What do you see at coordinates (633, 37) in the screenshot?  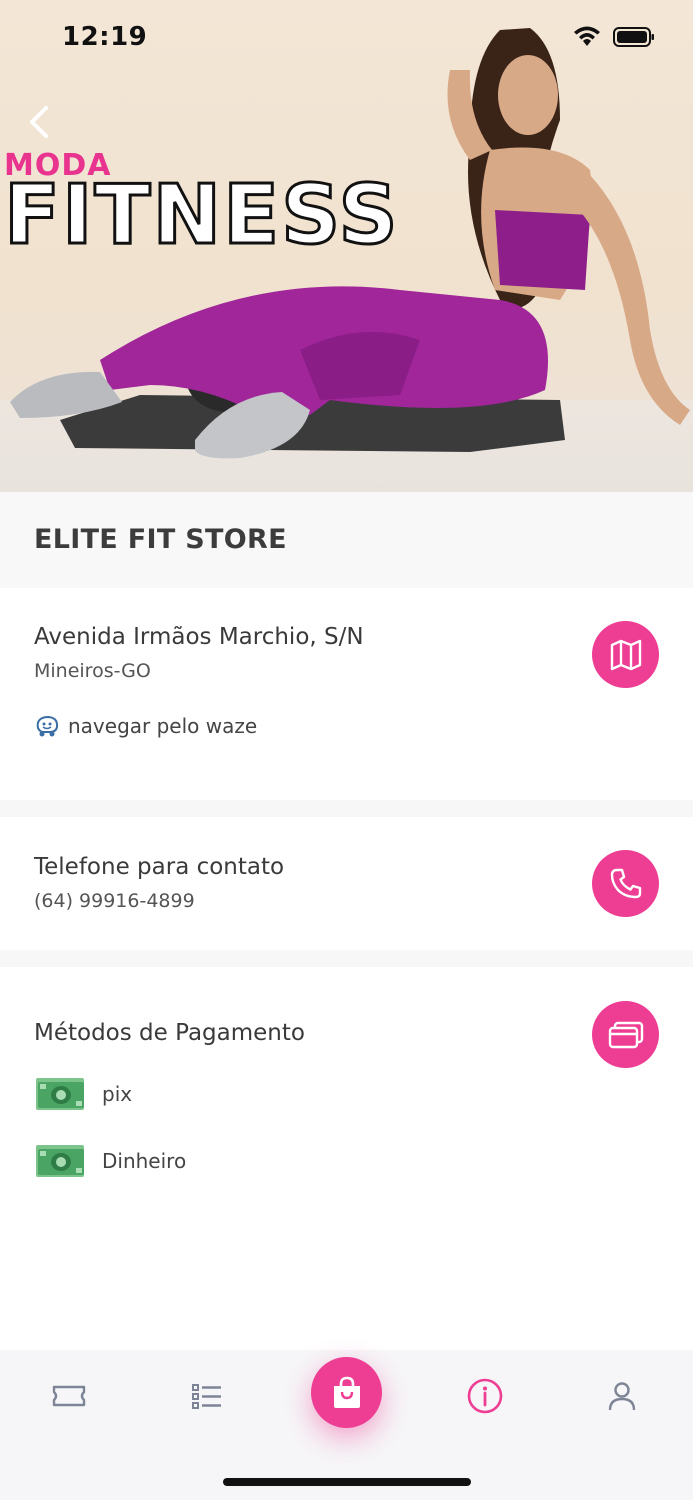 I see `battery-icon` at bounding box center [633, 37].